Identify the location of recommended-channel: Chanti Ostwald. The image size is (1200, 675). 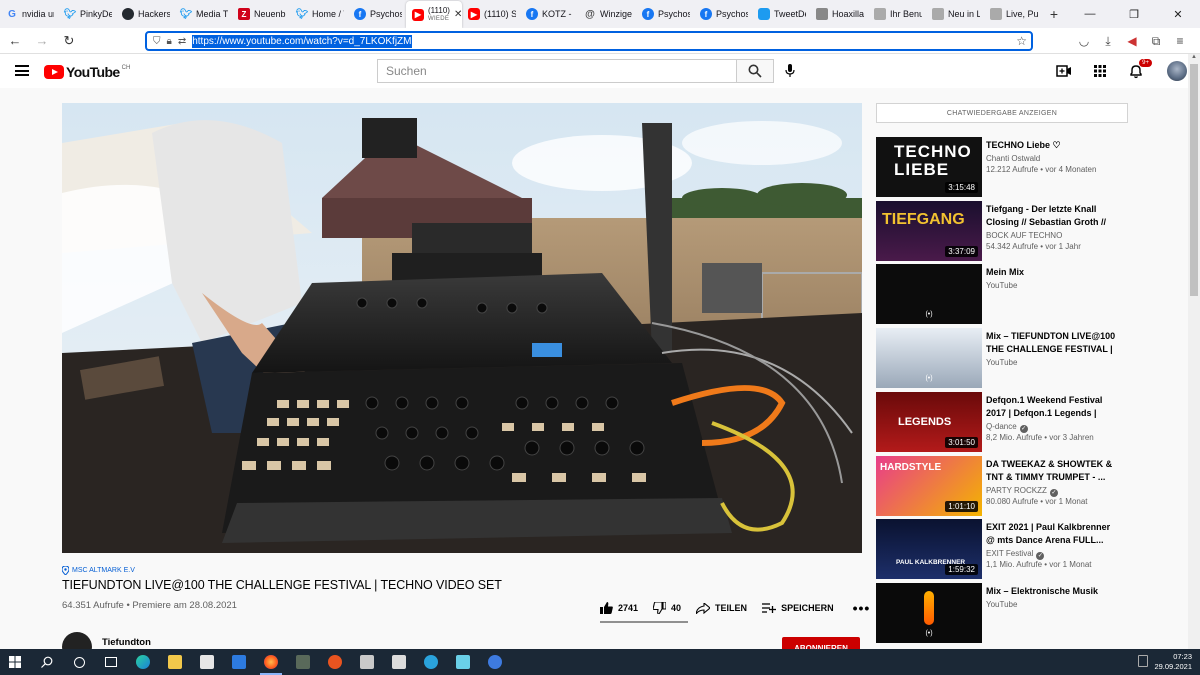
(1013, 158).